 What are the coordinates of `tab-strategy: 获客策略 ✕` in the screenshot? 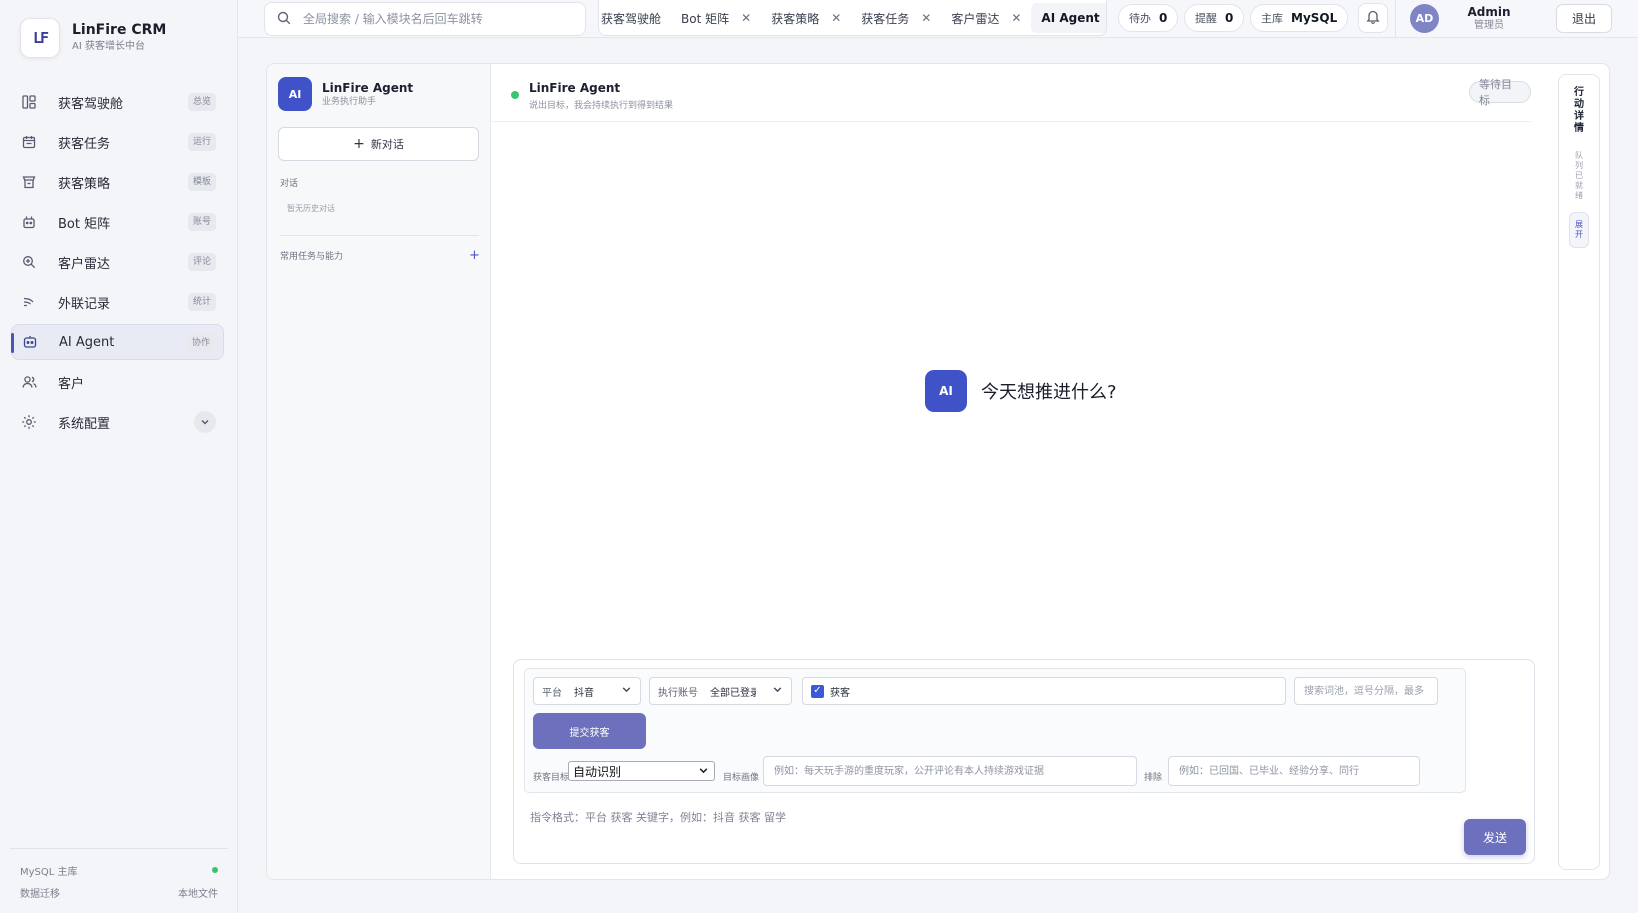 It's located at (806, 18).